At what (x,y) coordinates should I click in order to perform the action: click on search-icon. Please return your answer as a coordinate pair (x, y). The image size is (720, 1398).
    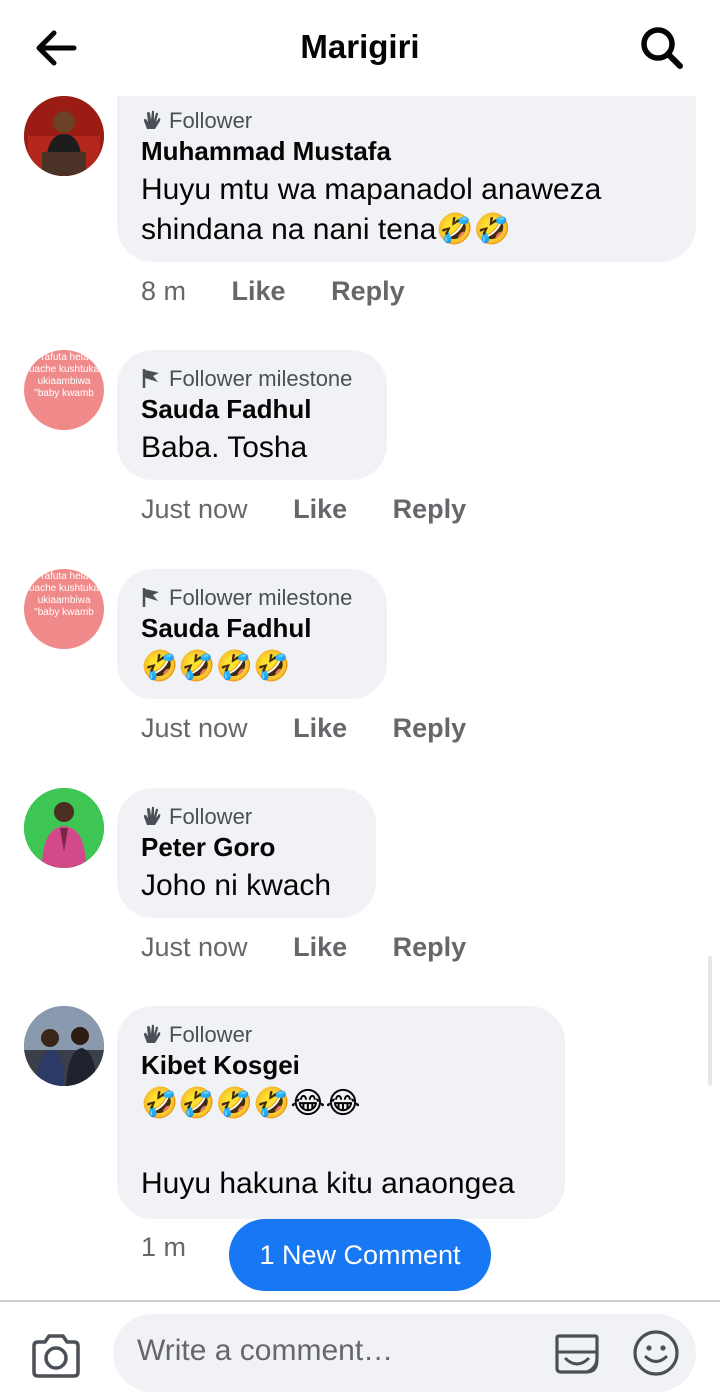
    Looking at the image, I should click on (662, 48).